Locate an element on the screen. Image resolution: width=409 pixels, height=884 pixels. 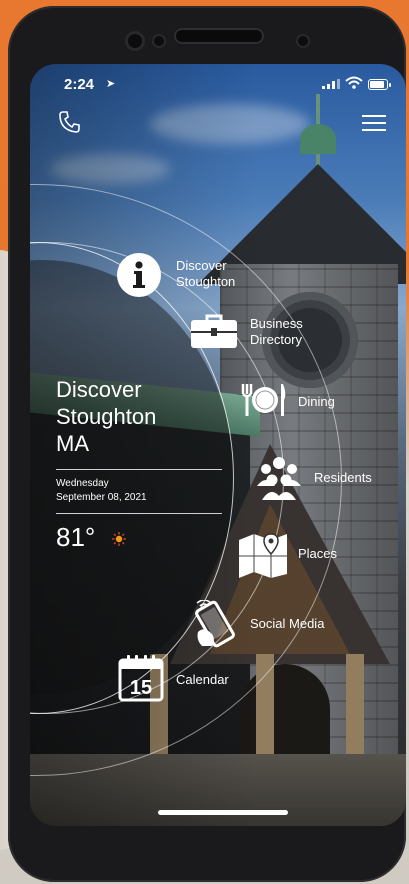
phone-icon is located at coordinates (70, 122).